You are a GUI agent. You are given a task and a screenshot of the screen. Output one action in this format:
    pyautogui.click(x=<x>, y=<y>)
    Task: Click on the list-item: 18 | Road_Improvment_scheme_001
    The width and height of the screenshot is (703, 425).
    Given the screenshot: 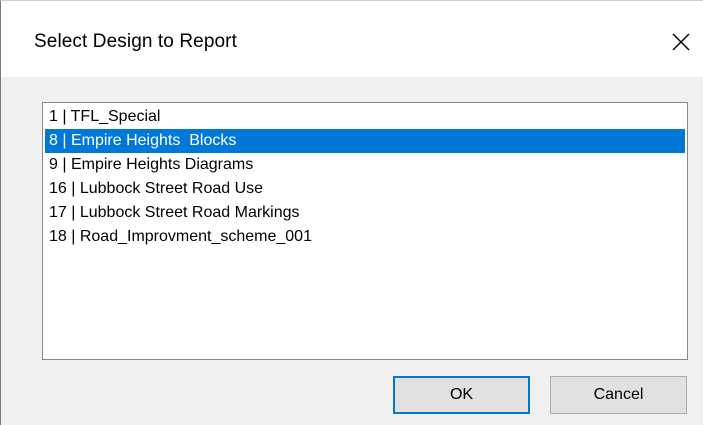 What is the action you would take?
    pyautogui.click(x=365, y=237)
    